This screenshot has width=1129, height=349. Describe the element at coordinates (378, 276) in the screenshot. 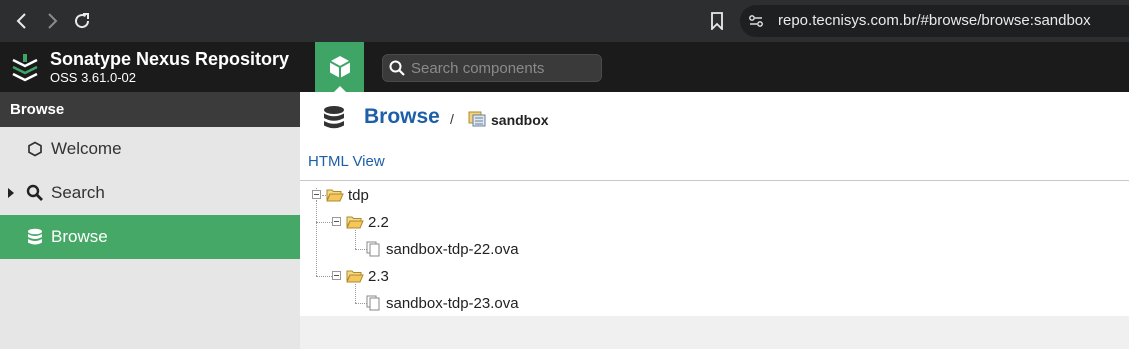

I see `tree-node-label: 2.3` at that location.